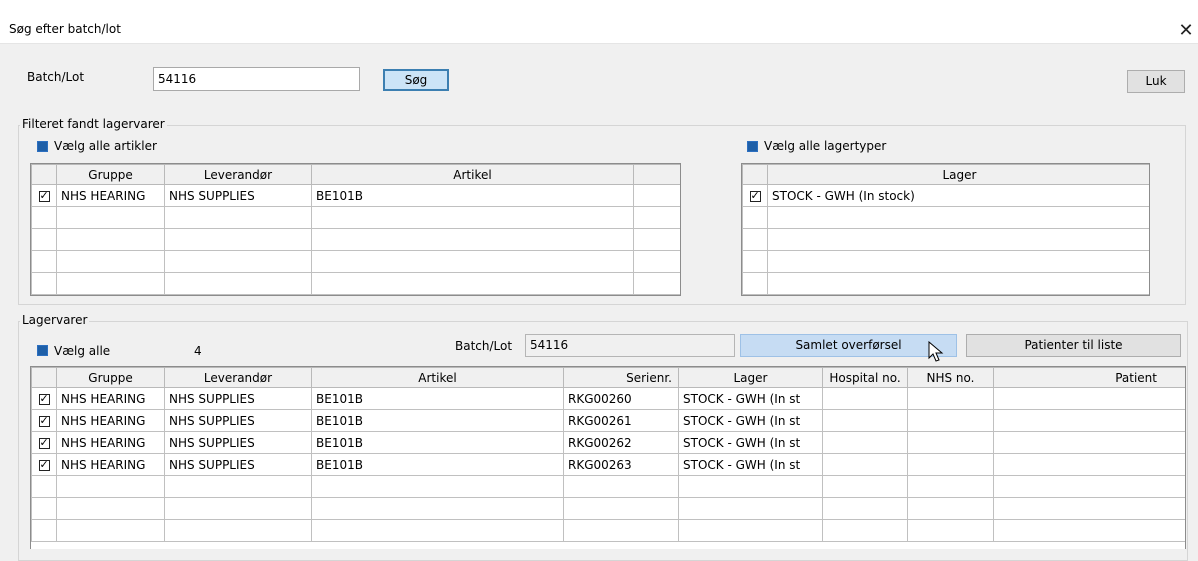 The height and width of the screenshot is (561, 1198). What do you see at coordinates (1073, 345) in the screenshot?
I see `patients-to-list-button: Patienter til liste` at bounding box center [1073, 345].